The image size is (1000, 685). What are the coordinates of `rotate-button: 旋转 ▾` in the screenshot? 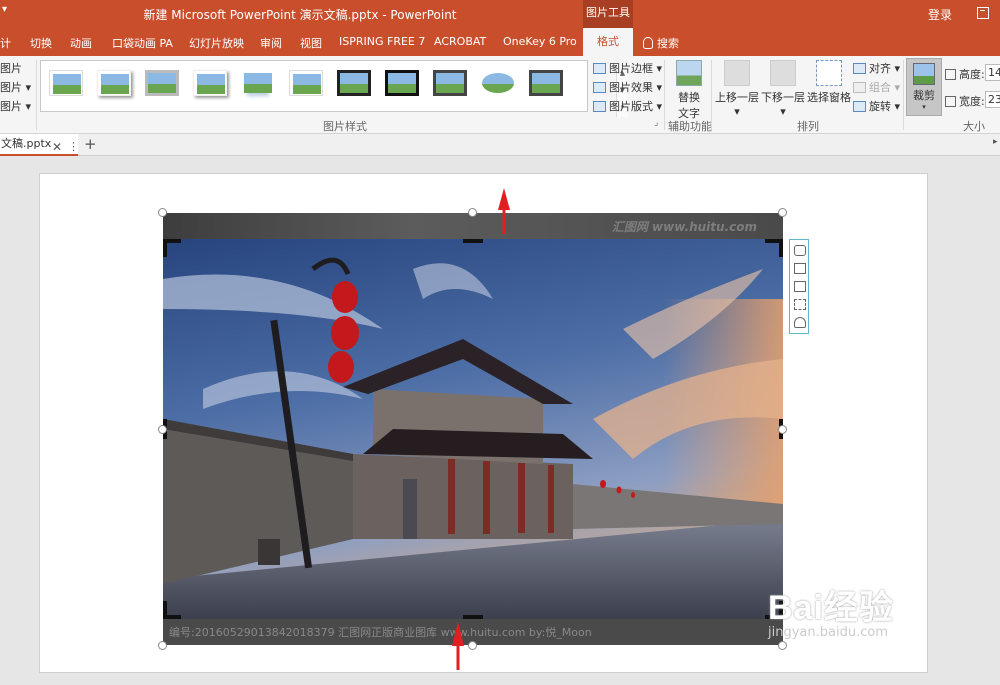 It's located at (876, 106).